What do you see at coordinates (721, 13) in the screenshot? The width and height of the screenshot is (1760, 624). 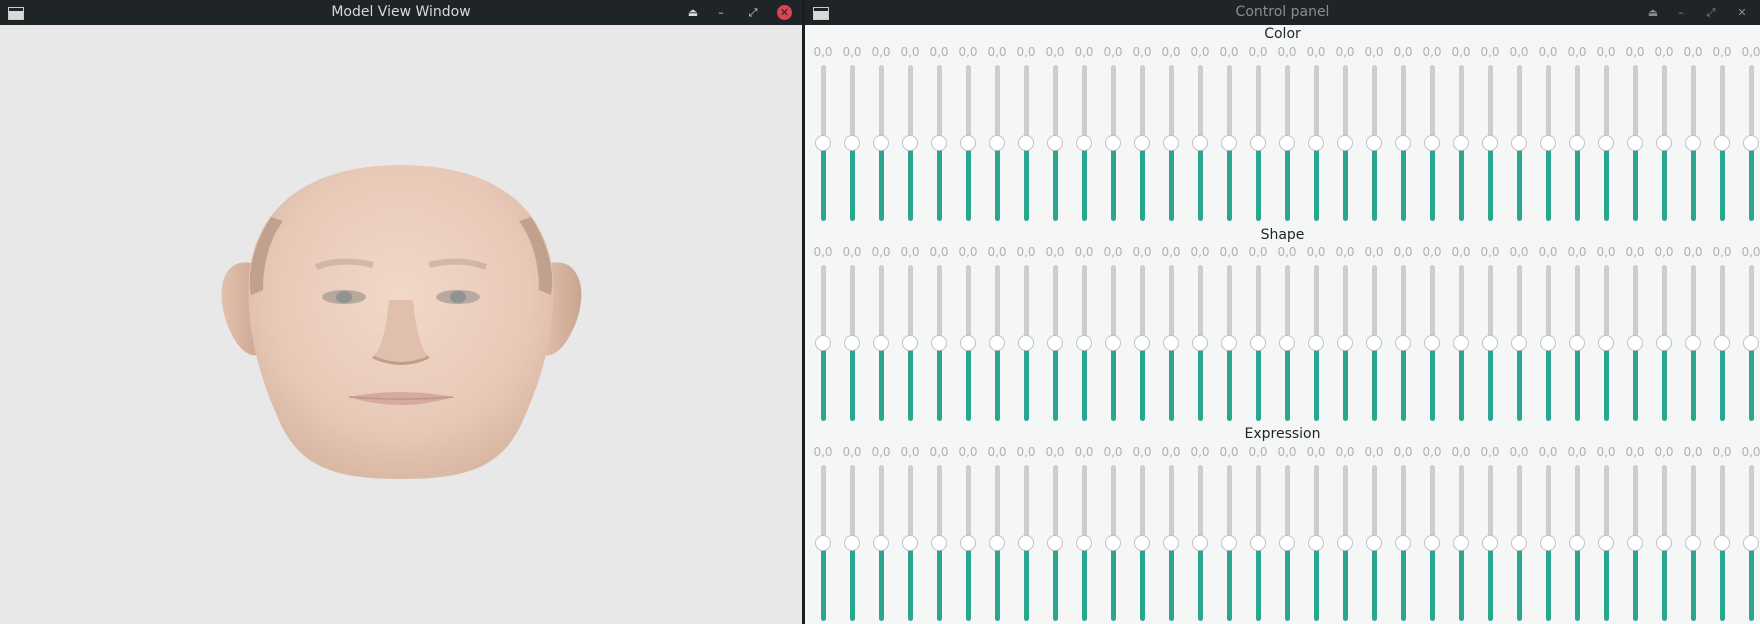 I see `minimize-button: –` at bounding box center [721, 13].